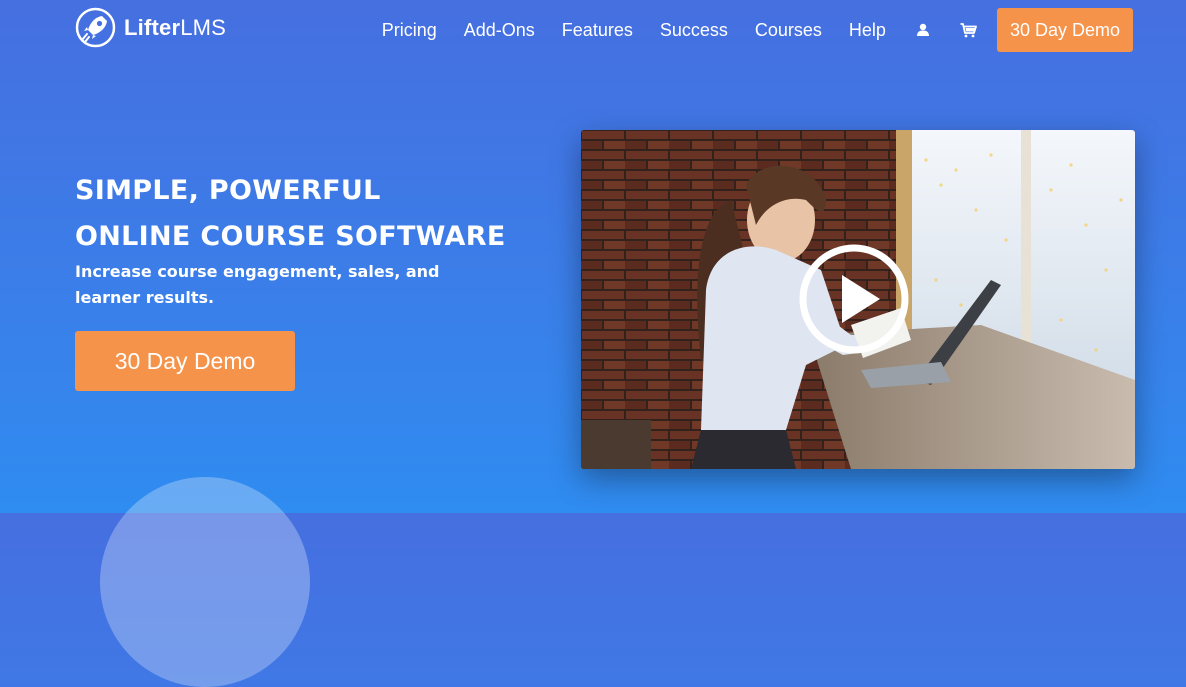 The image size is (1186, 687). I want to click on nav-features: Features, so click(597, 30).